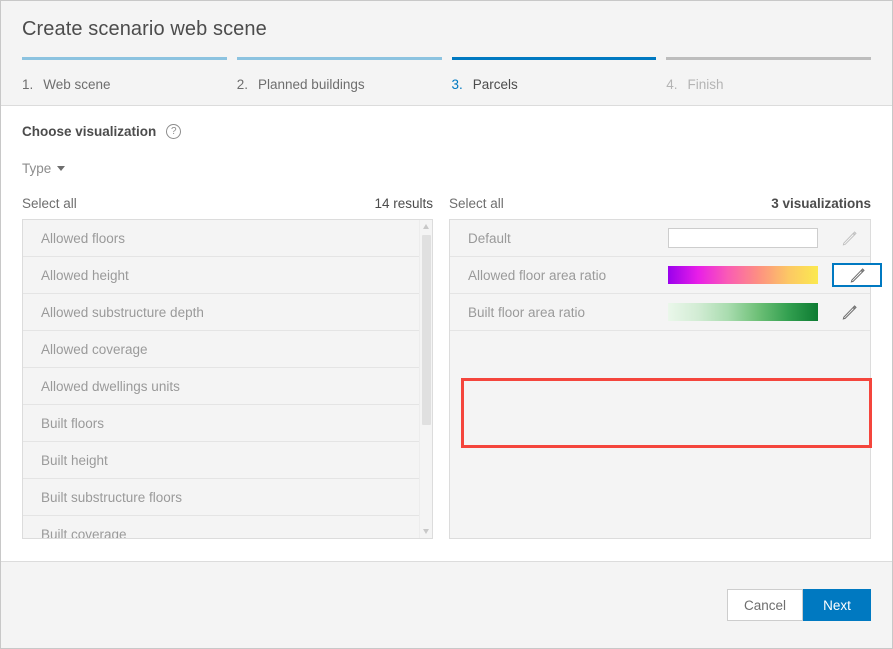  I want to click on step-web-scene: 1. Web scene, so click(124, 81).